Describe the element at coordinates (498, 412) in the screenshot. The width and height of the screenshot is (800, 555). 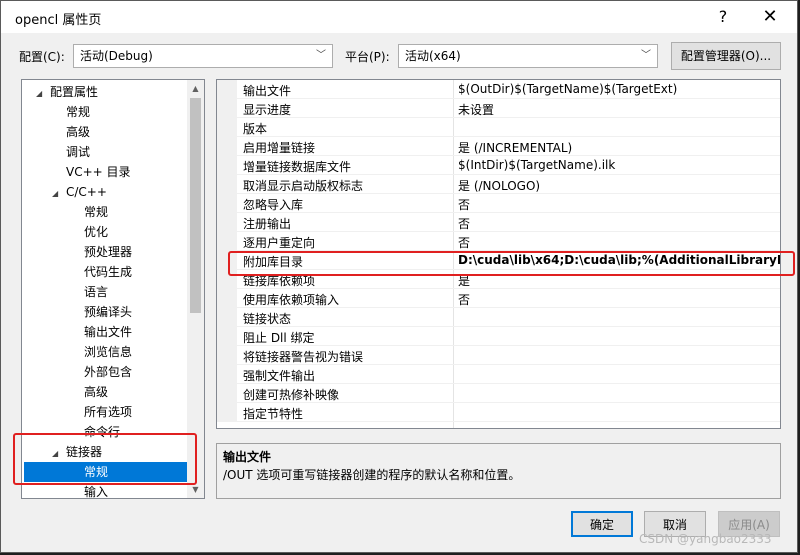
I see `property-row: 指定节特性` at that location.